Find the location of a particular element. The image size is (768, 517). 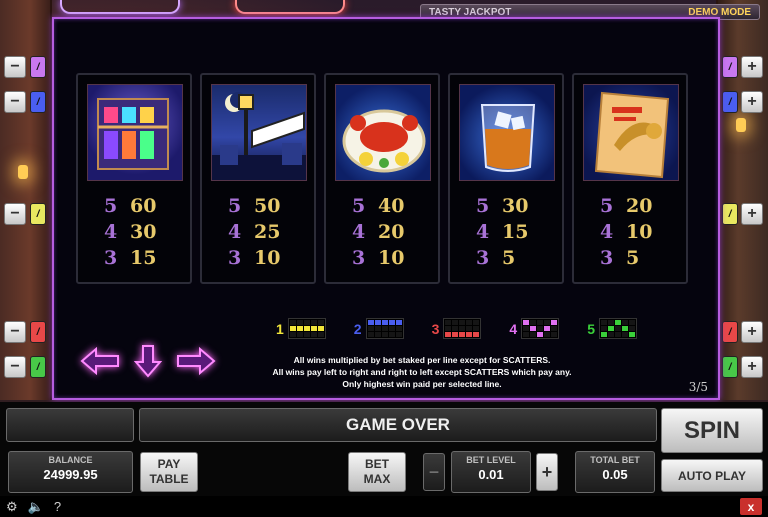

pay-table-button: PAY TABLE is located at coordinates (169, 472).